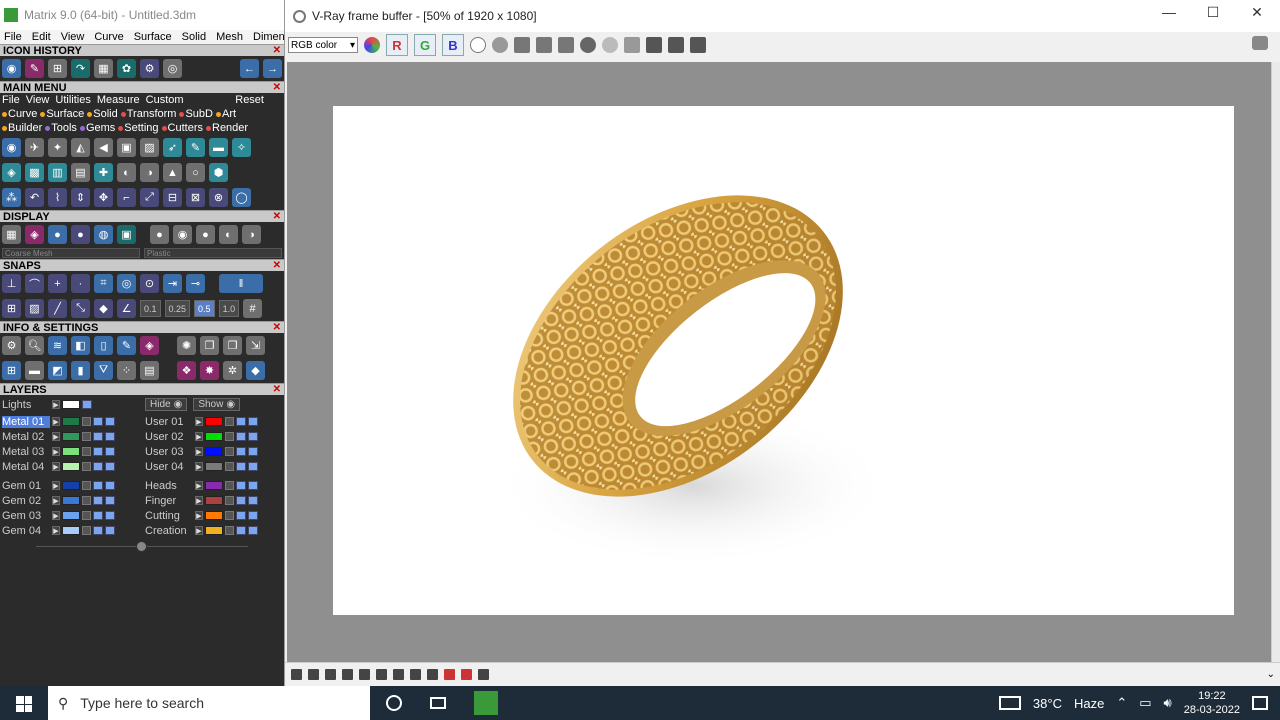 The height and width of the screenshot is (720, 1280). Describe the element at coordinates (1260, 43) in the screenshot. I see `teapot-icon` at that location.